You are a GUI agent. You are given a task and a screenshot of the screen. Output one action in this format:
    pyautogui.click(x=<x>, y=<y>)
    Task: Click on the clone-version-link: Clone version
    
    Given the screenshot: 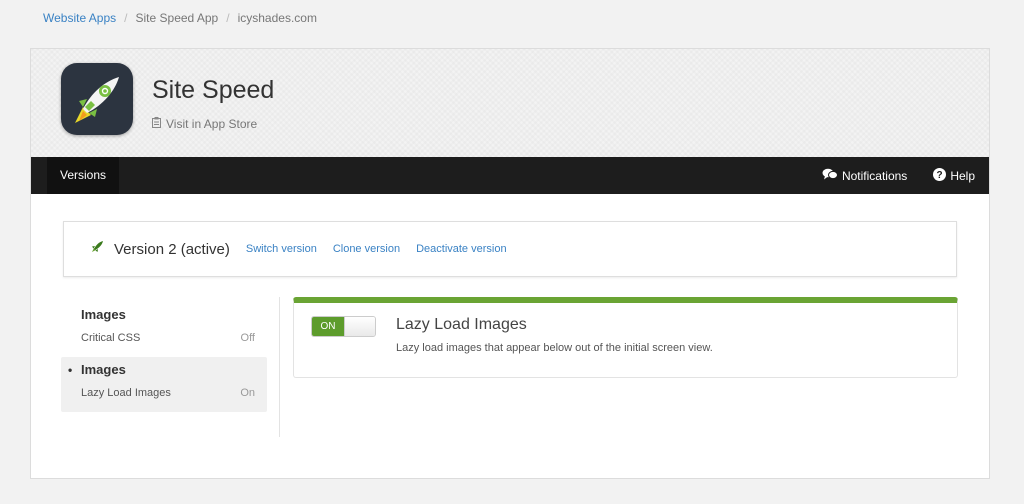 What is the action you would take?
    pyautogui.click(x=366, y=249)
    